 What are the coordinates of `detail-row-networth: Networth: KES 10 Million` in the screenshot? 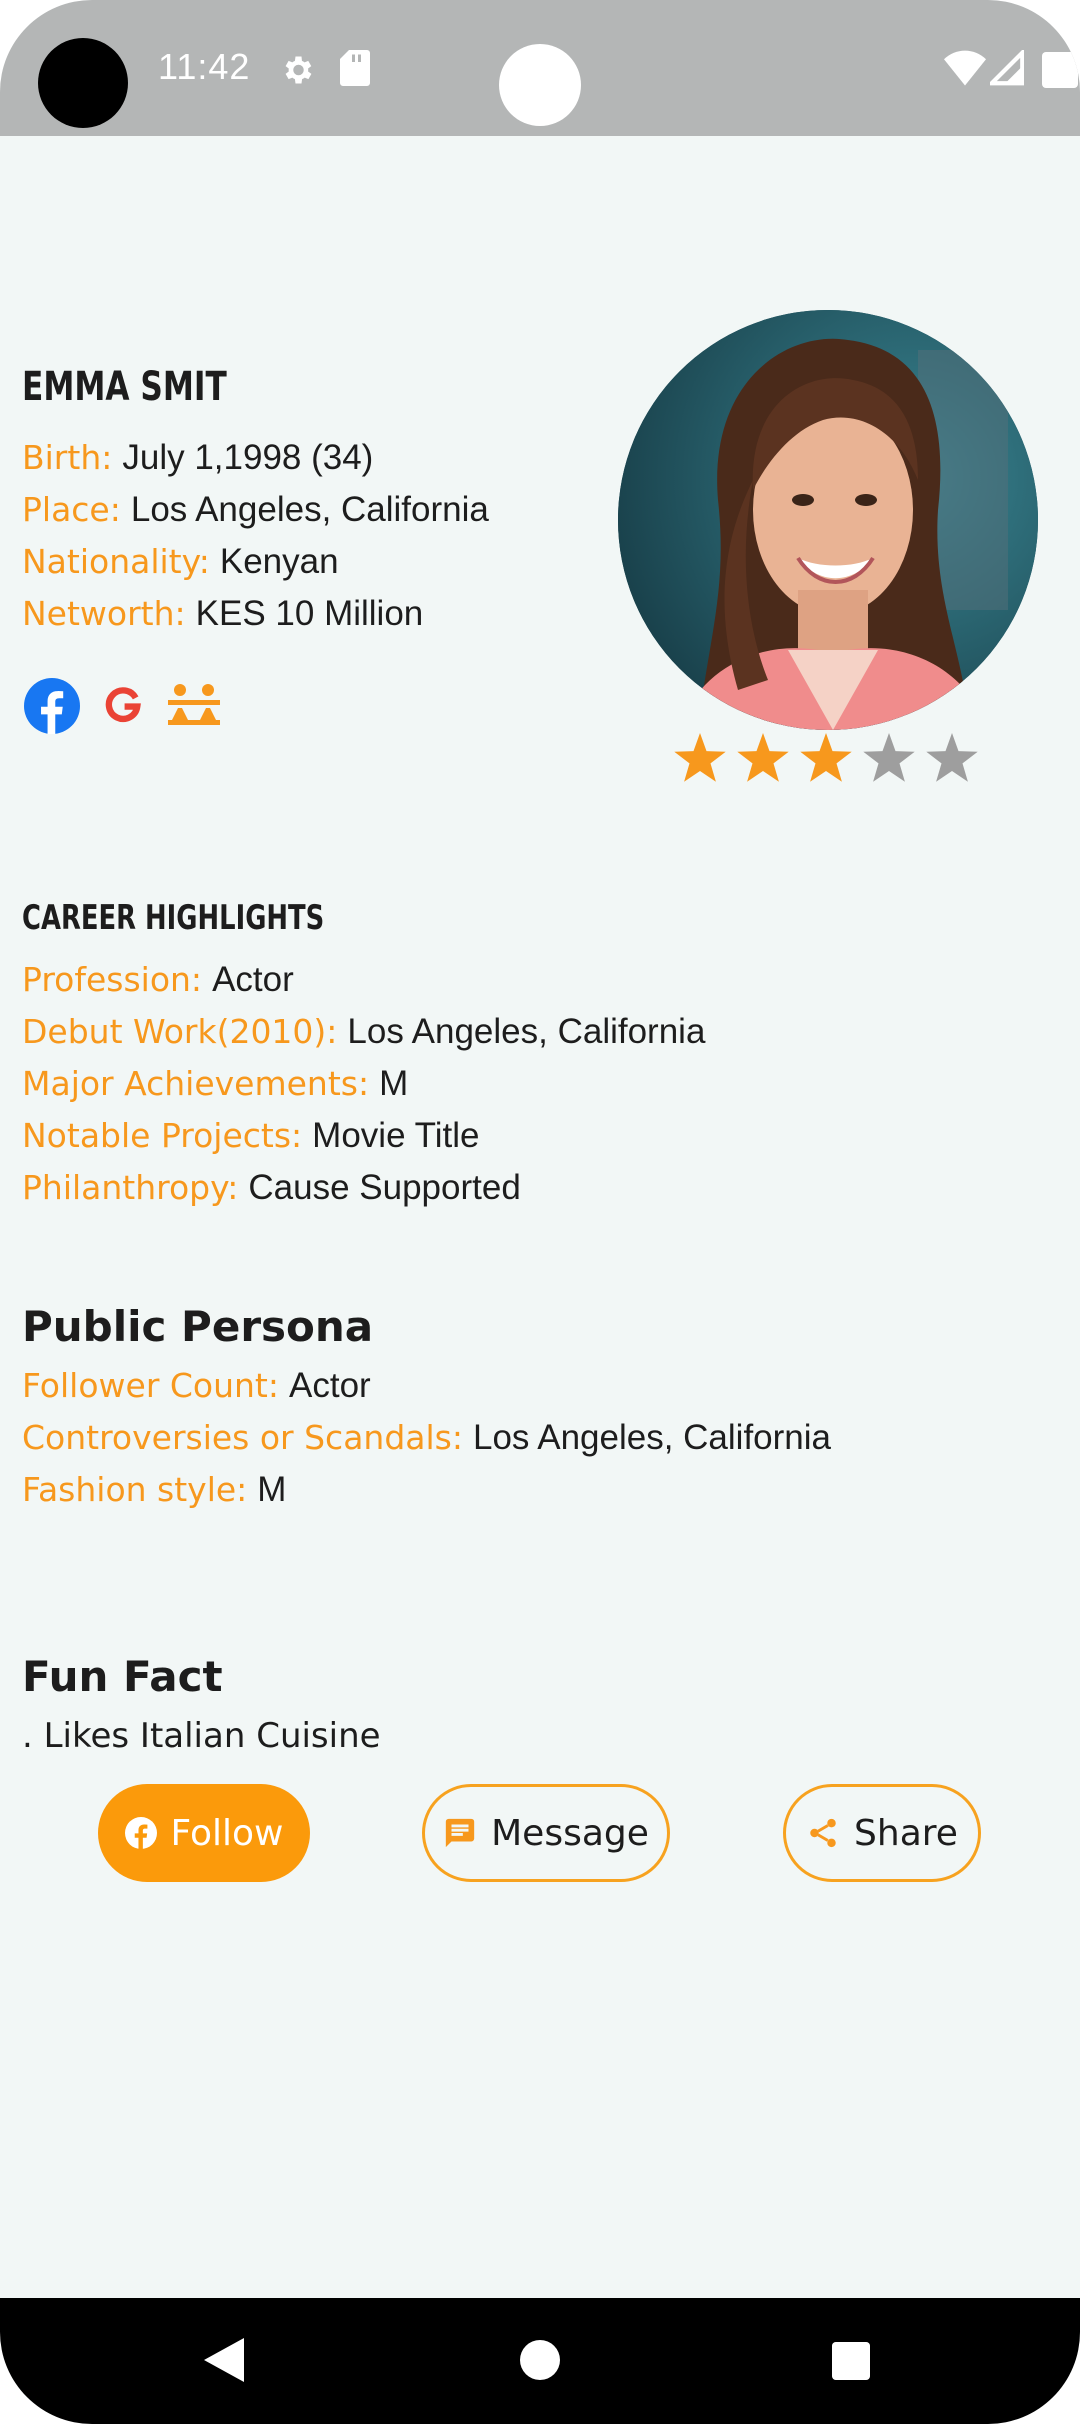 It's located at (222, 614).